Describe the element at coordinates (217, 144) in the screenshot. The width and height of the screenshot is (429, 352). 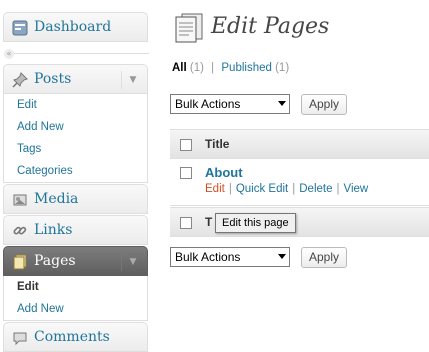
I see `column-title-header: Title` at that location.